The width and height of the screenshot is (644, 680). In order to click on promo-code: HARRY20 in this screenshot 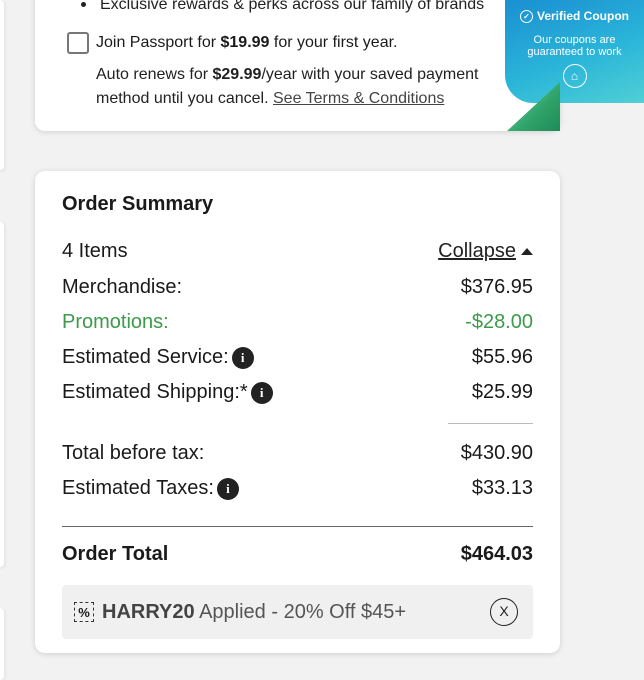, I will do `click(148, 611)`.